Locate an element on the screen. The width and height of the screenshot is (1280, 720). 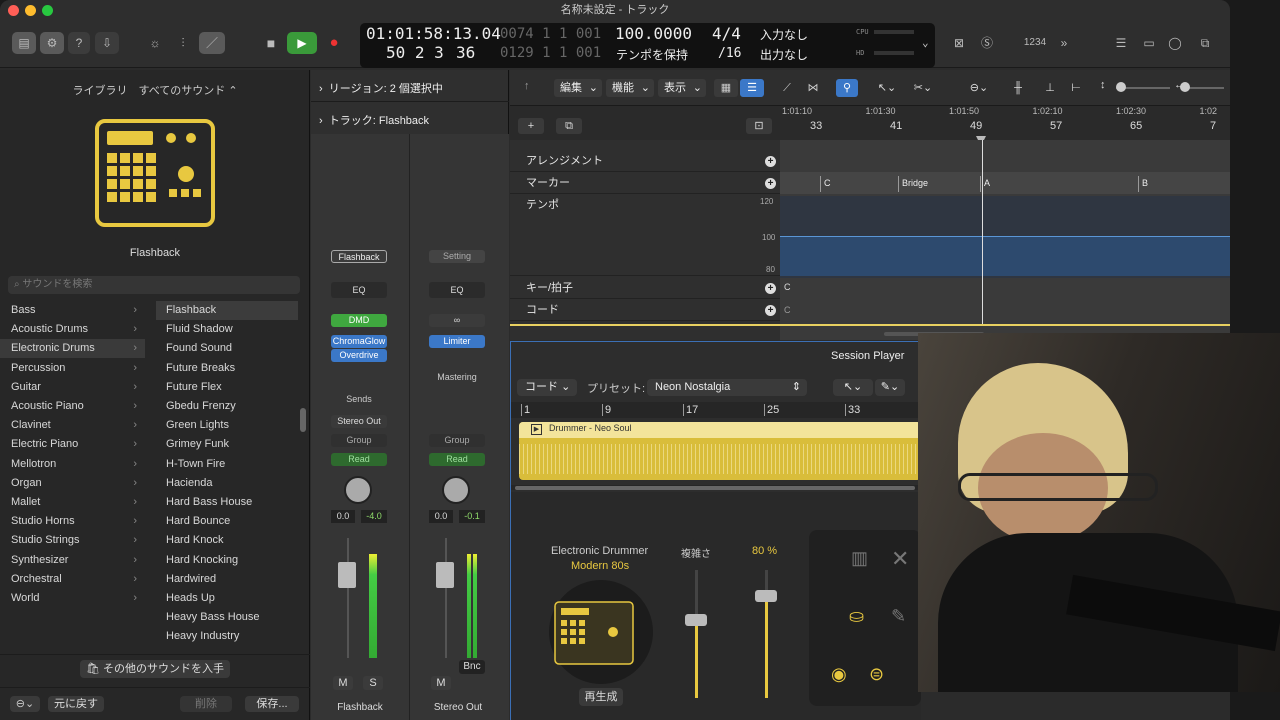
drummer-avatar is located at coordinates (601, 632).